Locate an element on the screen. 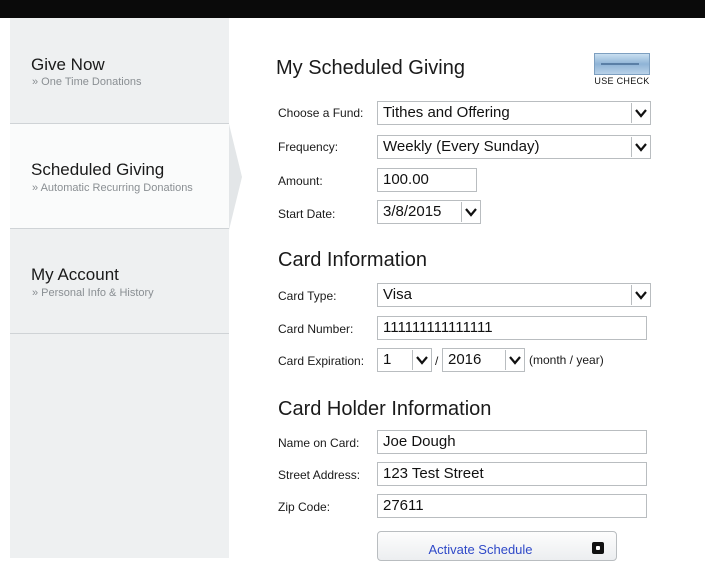 This screenshot has height=561, width=705. expiration-month-value: 1 is located at coordinates (387, 359).